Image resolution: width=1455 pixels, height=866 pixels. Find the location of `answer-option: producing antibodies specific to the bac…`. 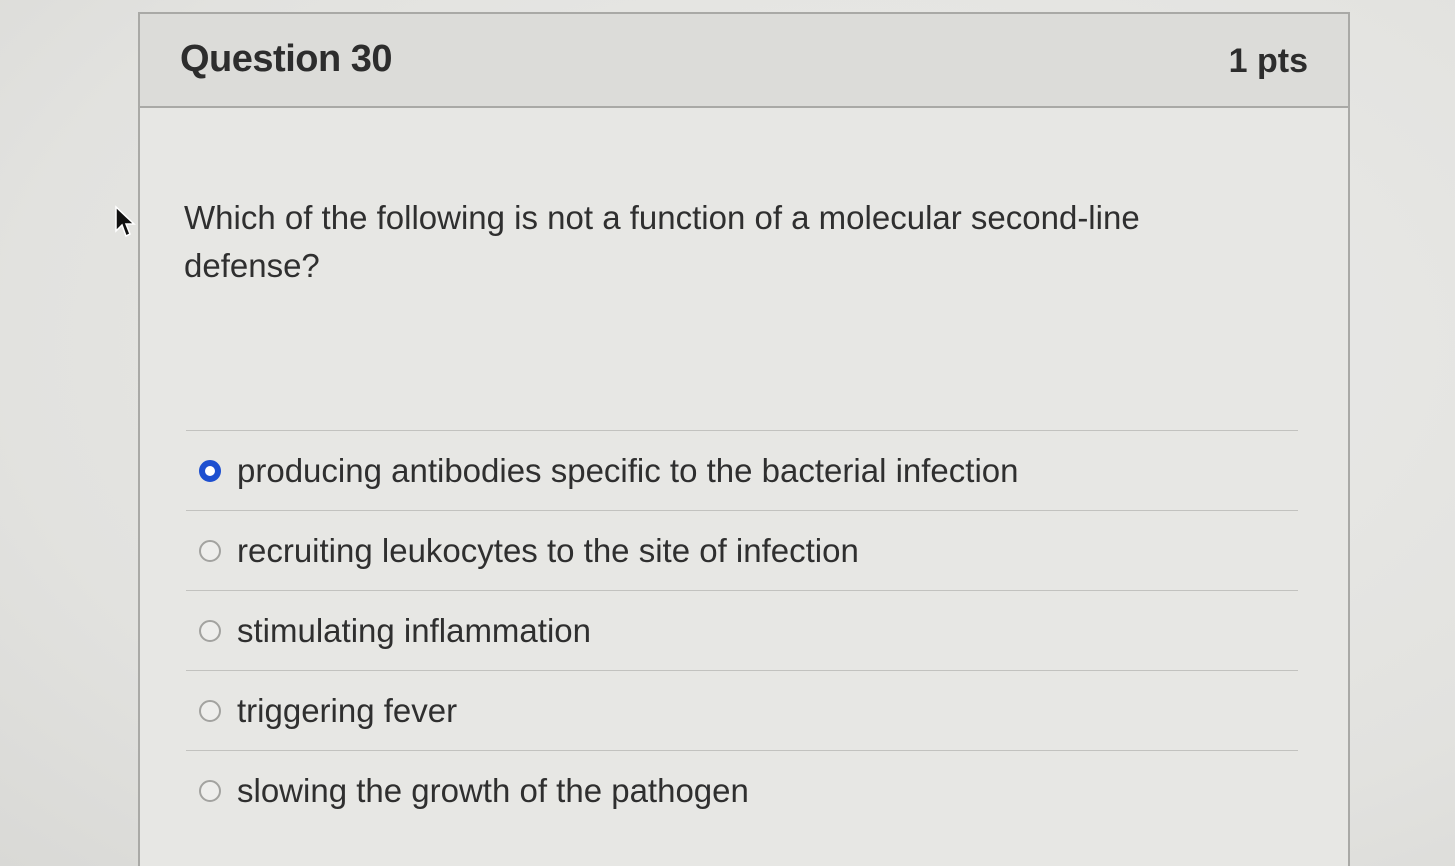

answer-option: producing antibodies specific to the bac… is located at coordinates (742, 470).